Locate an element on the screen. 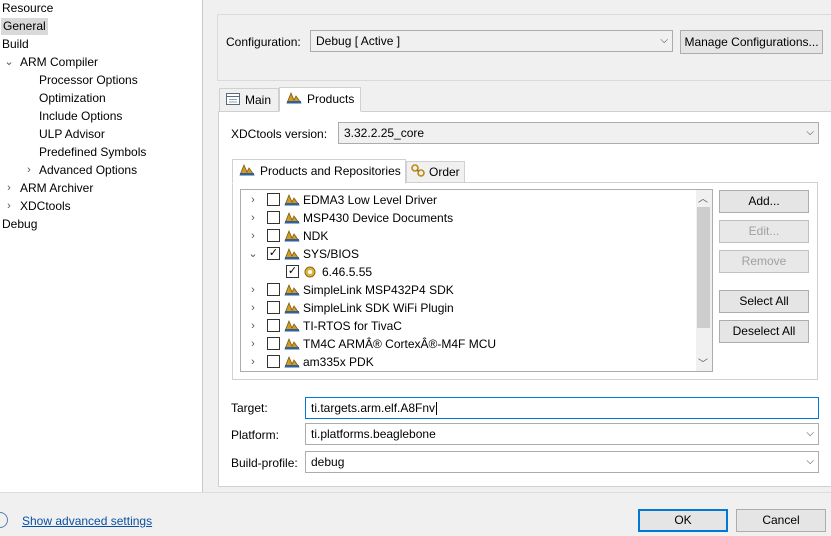 This screenshot has width=831, height=536. platform-combo: ti.platforms.beaglebone ⌵ is located at coordinates (562, 434).